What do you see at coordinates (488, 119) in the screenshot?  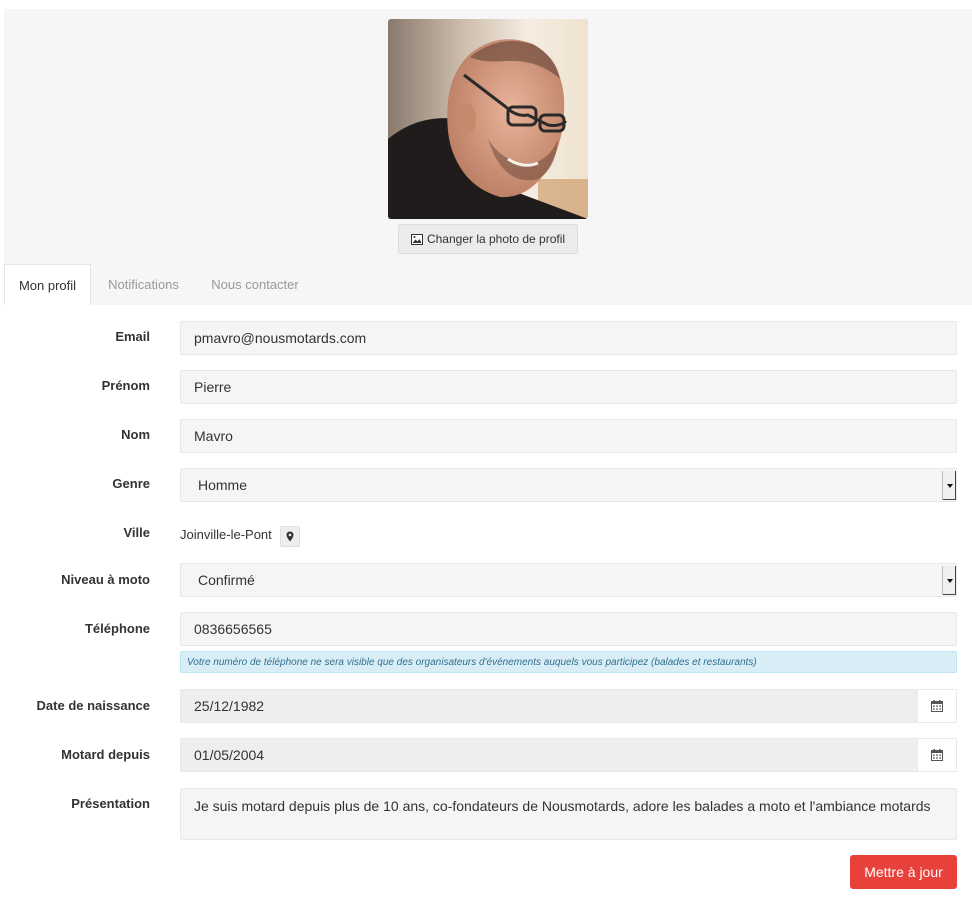 I see `profile-photo` at bounding box center [488, 119].